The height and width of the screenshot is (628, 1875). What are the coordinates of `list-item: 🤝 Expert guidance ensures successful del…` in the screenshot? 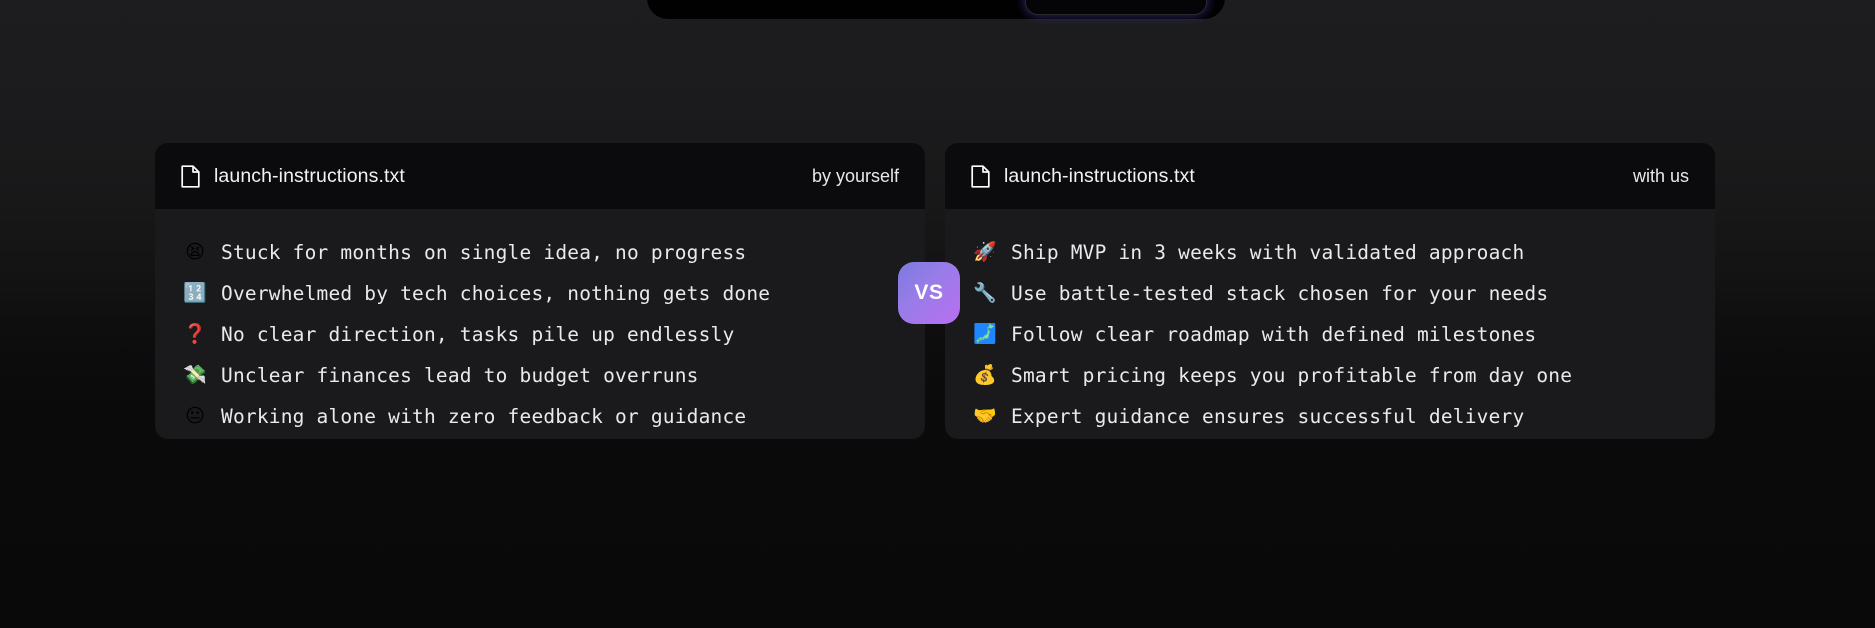 It's located at (1331, 416).